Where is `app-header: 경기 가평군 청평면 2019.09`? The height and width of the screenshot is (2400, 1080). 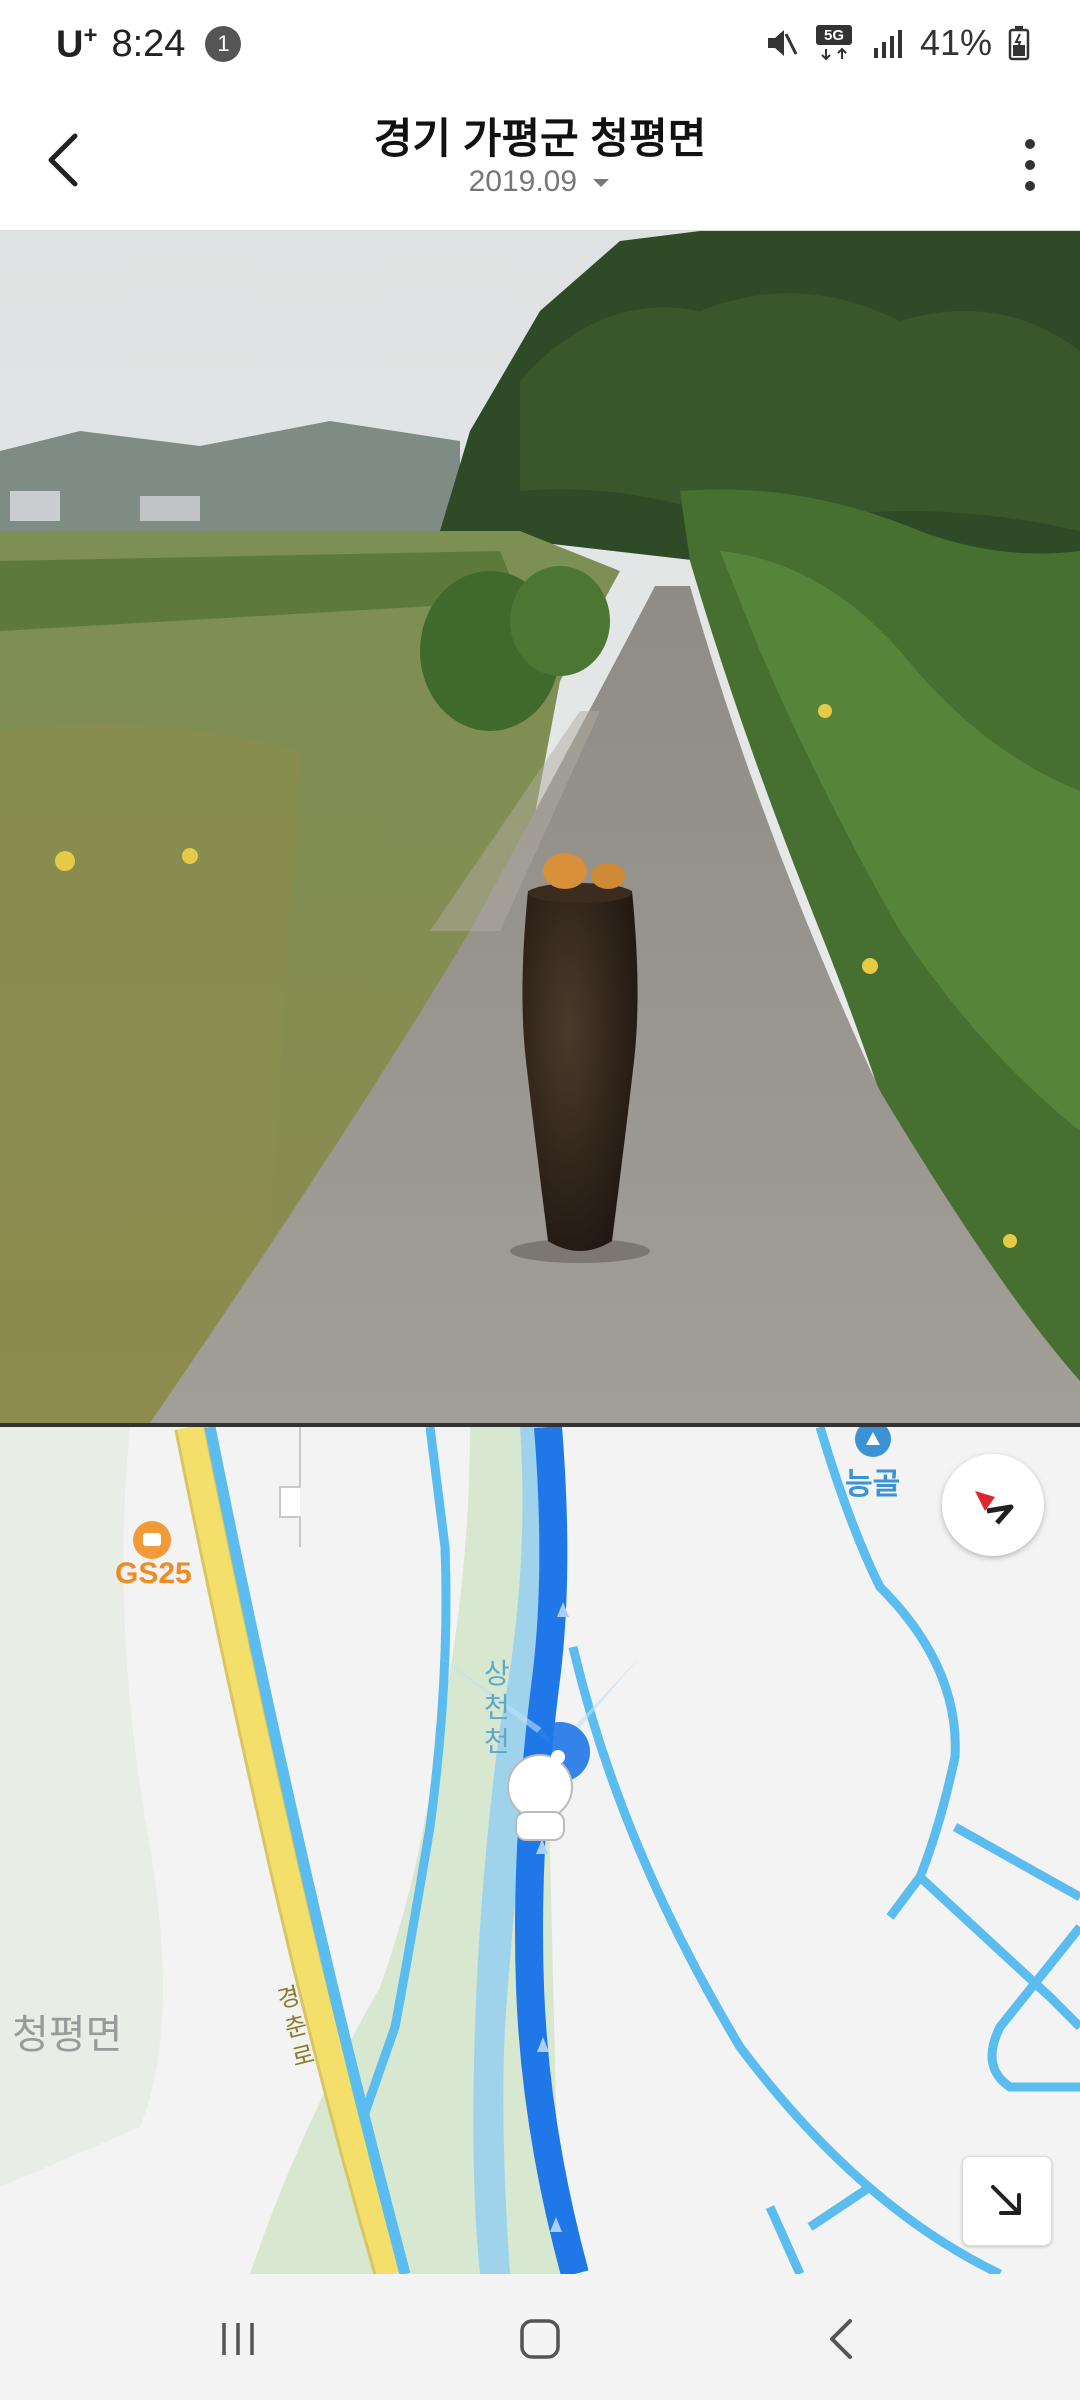
app-header: 경기 가평군 청평면 2019.09 is located at coordinates (540, 163).